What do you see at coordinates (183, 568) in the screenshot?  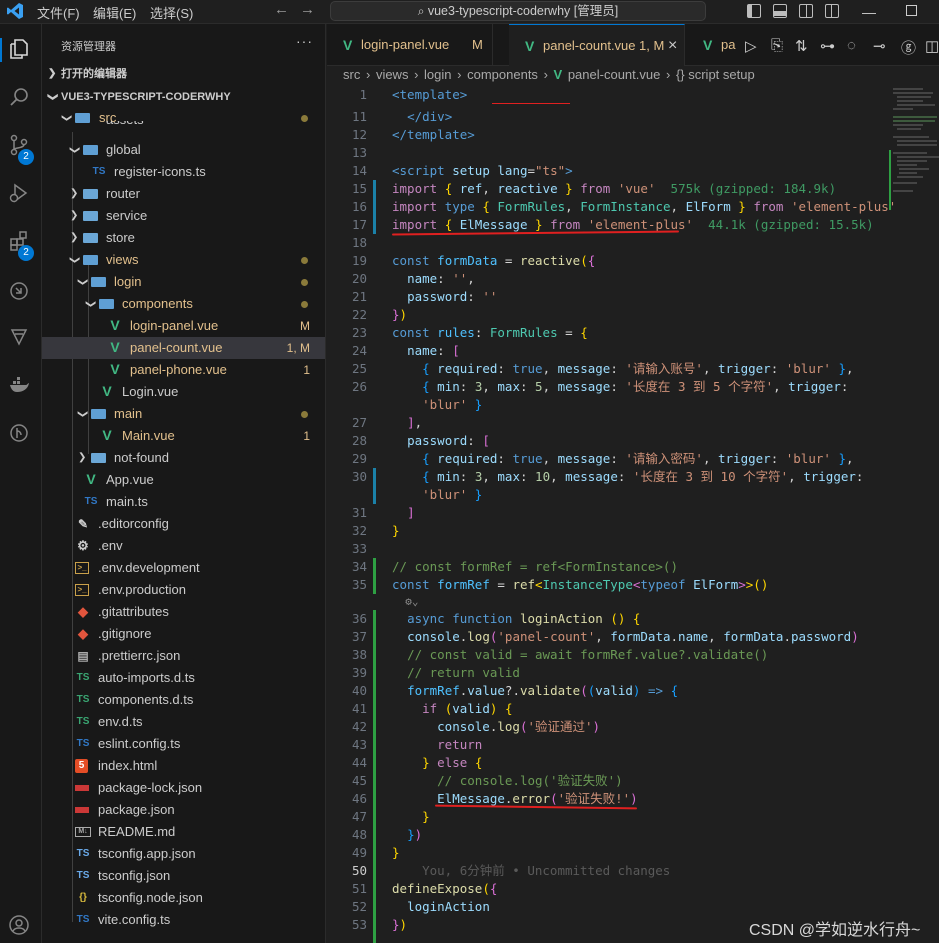 I see `tree-file-env-development: >_ .env.development` at bounding box center [183, 568].